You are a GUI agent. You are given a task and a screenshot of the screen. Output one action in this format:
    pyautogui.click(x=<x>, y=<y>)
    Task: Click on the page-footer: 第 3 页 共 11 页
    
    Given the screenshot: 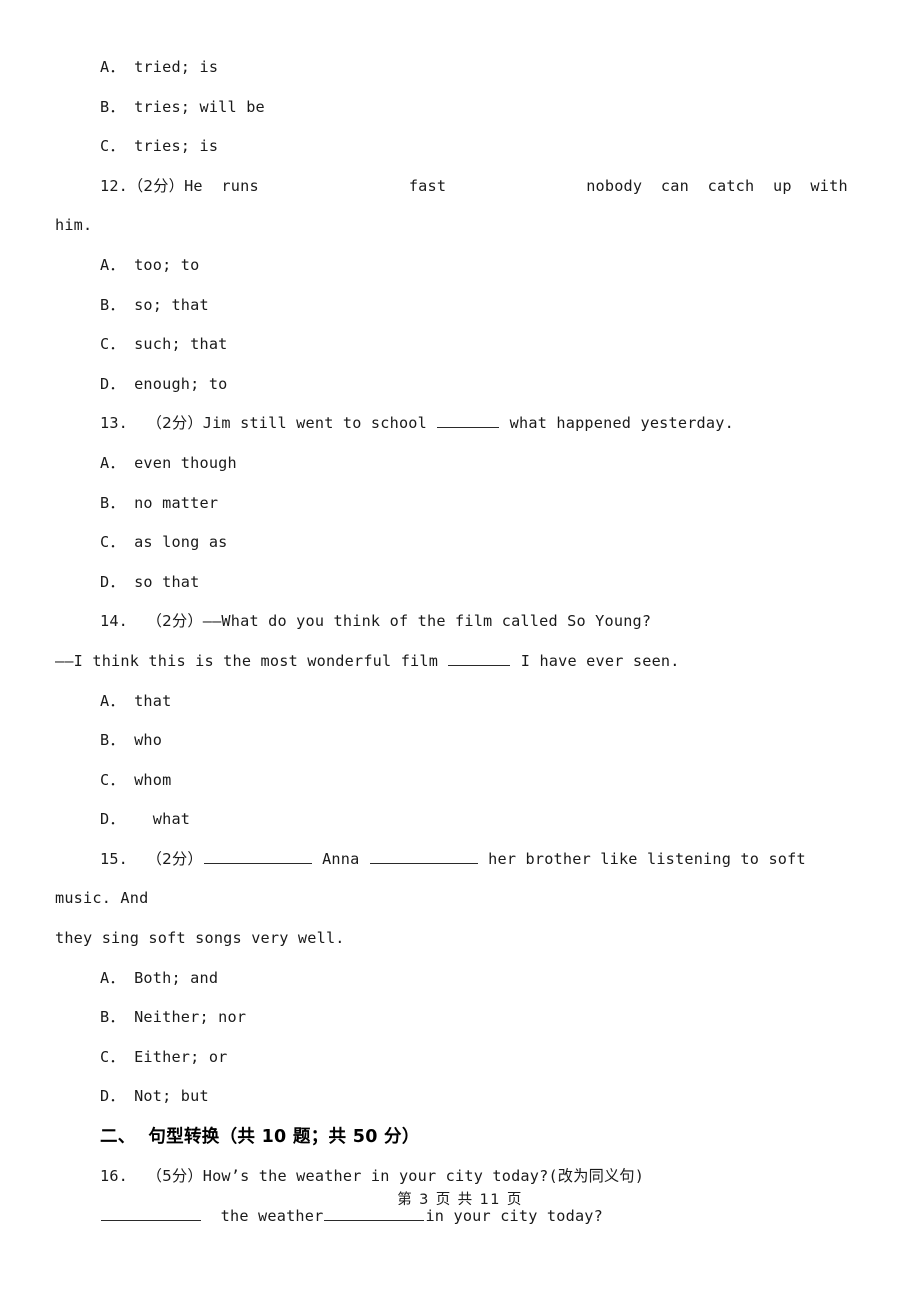 What is the action you would take?
    pyautogui.click(x=460, y=1200)
    